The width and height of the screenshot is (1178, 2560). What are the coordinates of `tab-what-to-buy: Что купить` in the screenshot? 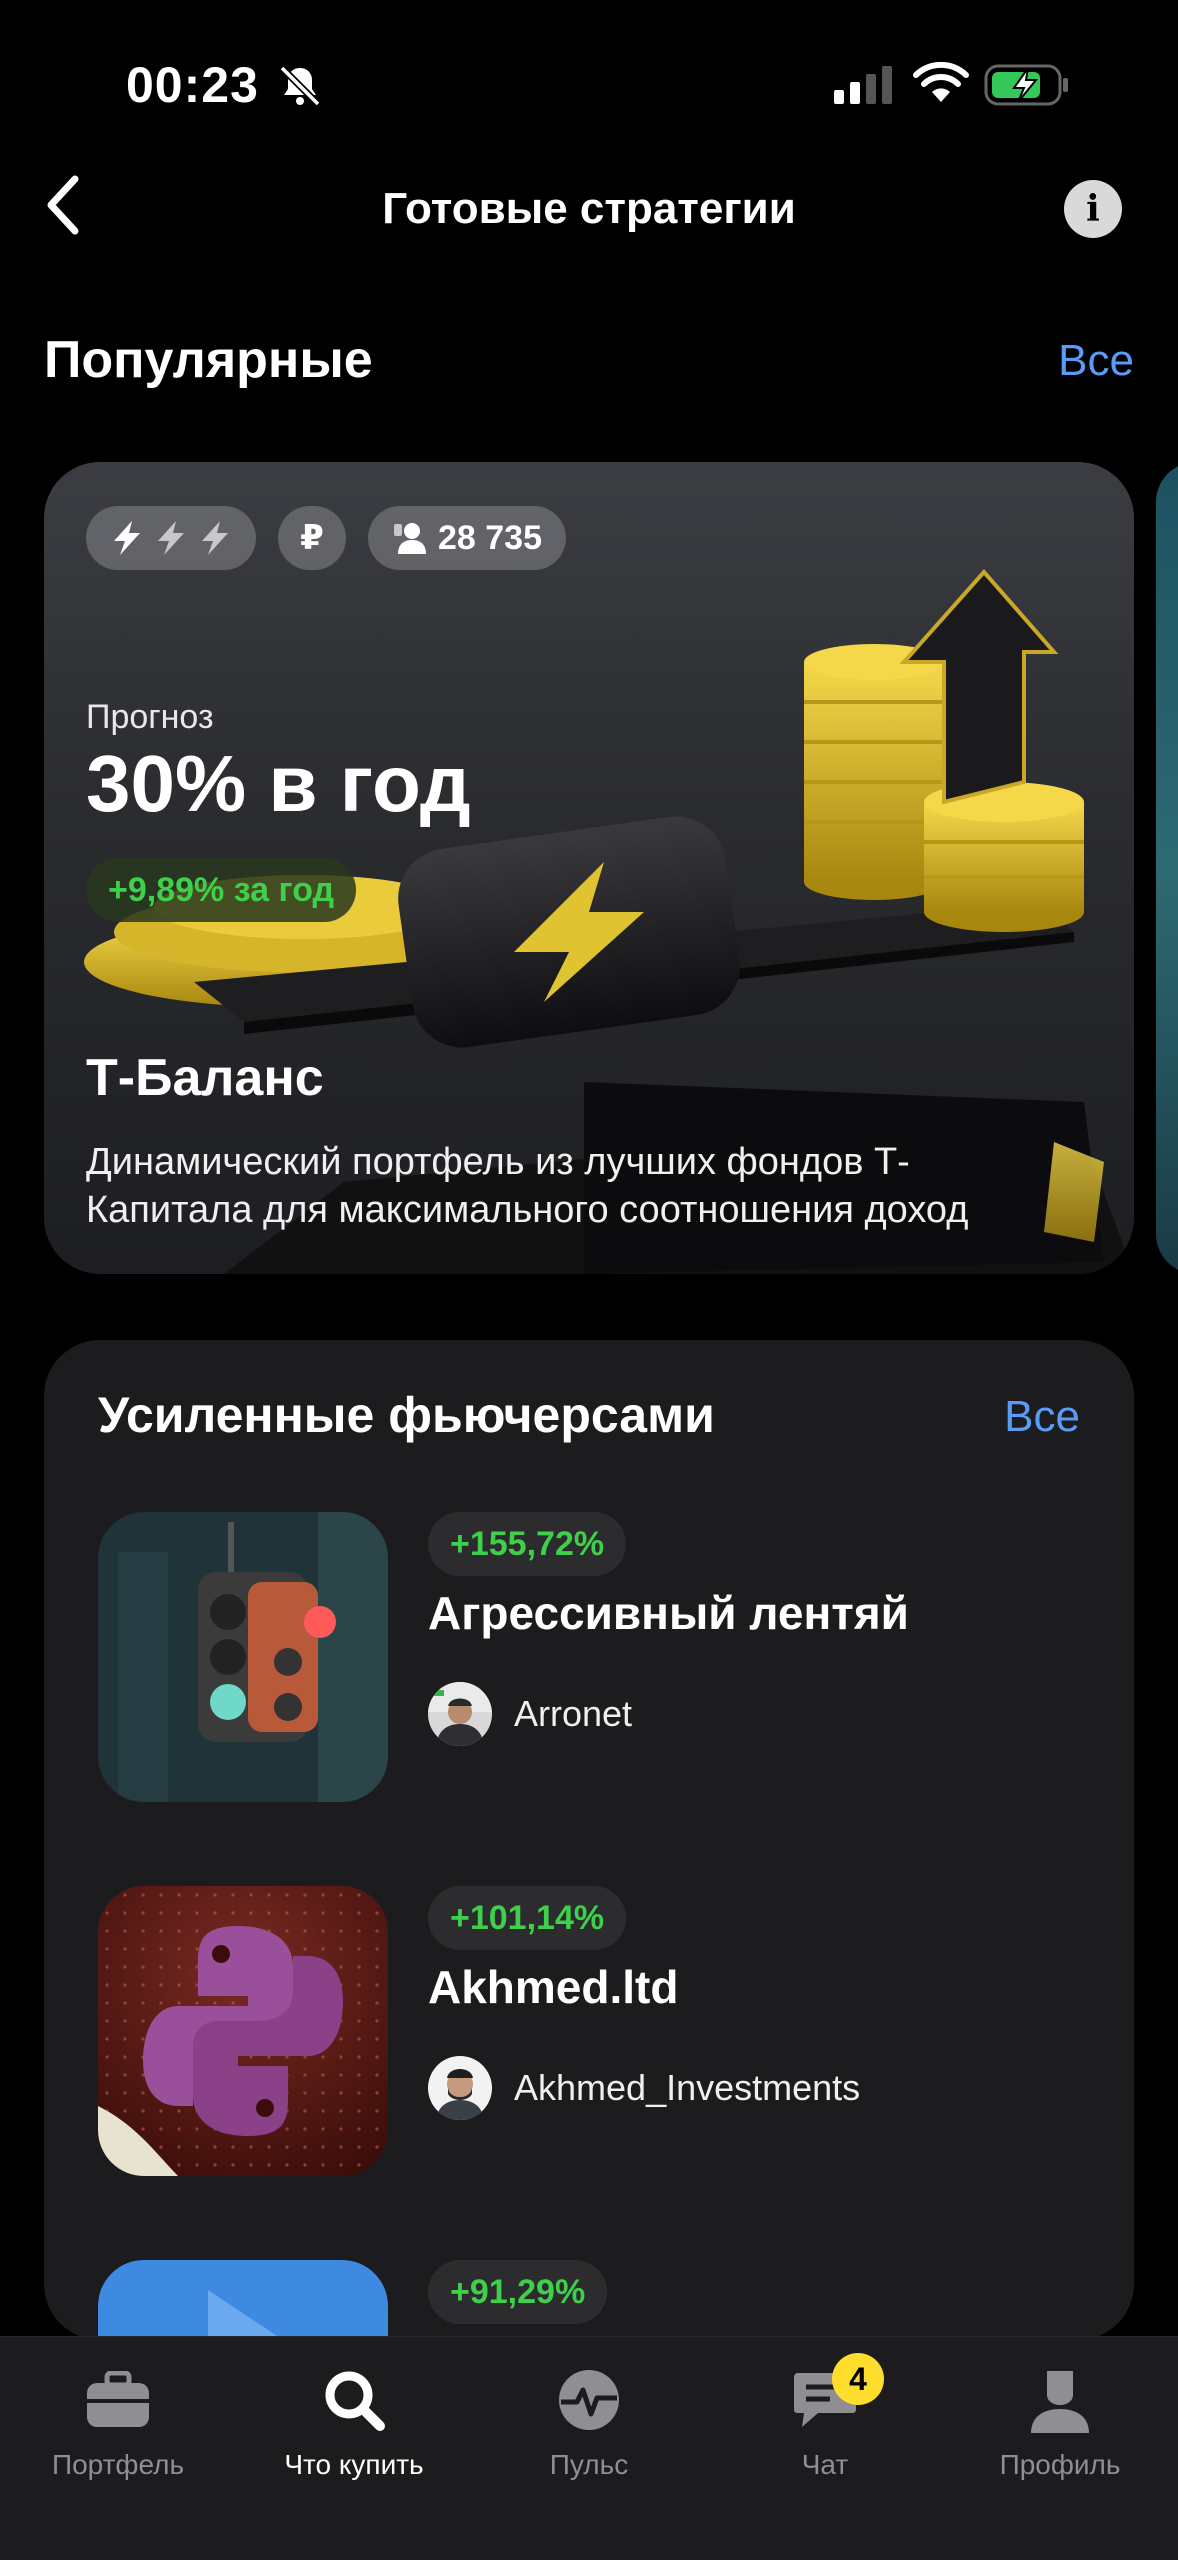 It's located at (354, 2427).